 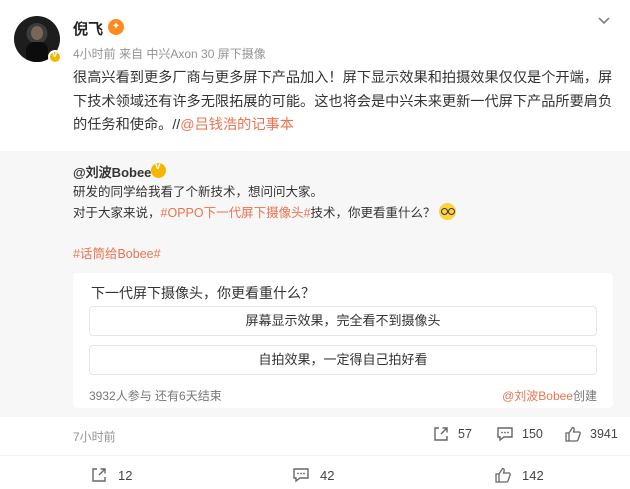 I want to click on comment-count: 42, so click(x=327, y=475).